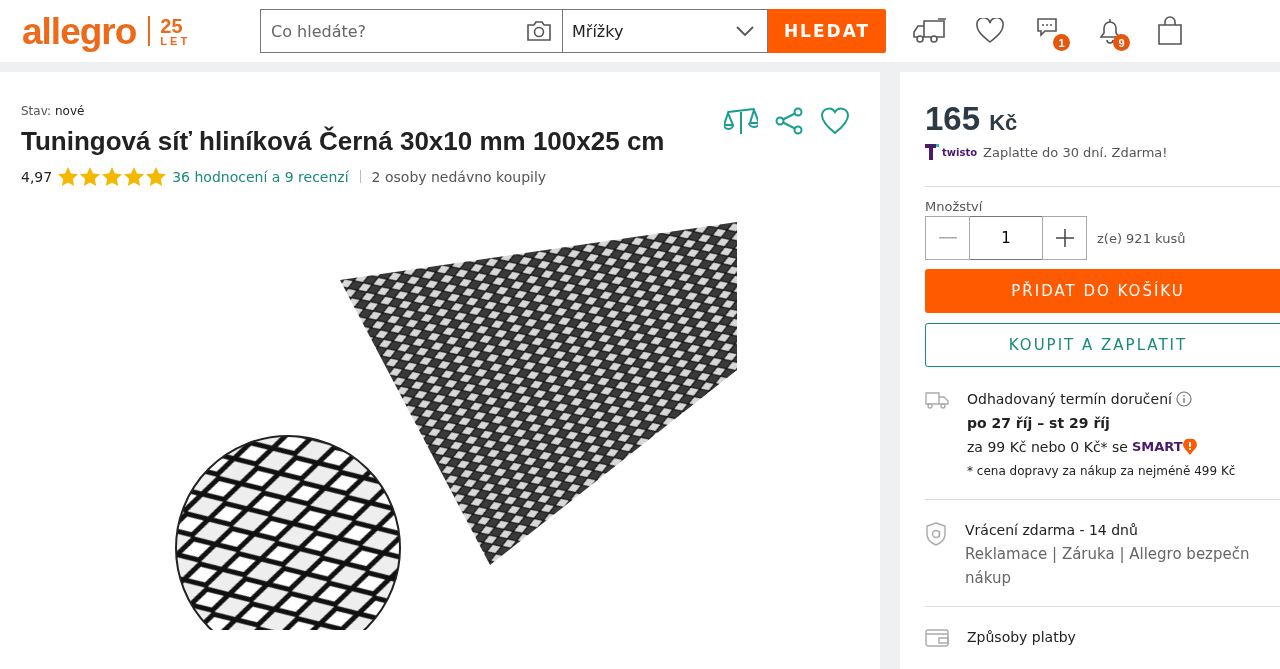 Image resolution: width=1280 pixels, height=669 pixels. I want to click on quantity-label: Množství, so click(954, 206).